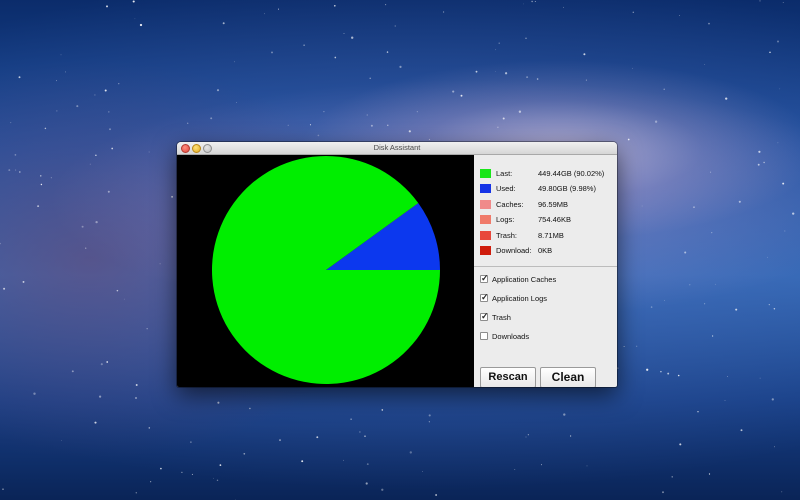 The width and height of the screenshot is (800, 500). I want to click on option-label: Downloads, so click(511, 336).